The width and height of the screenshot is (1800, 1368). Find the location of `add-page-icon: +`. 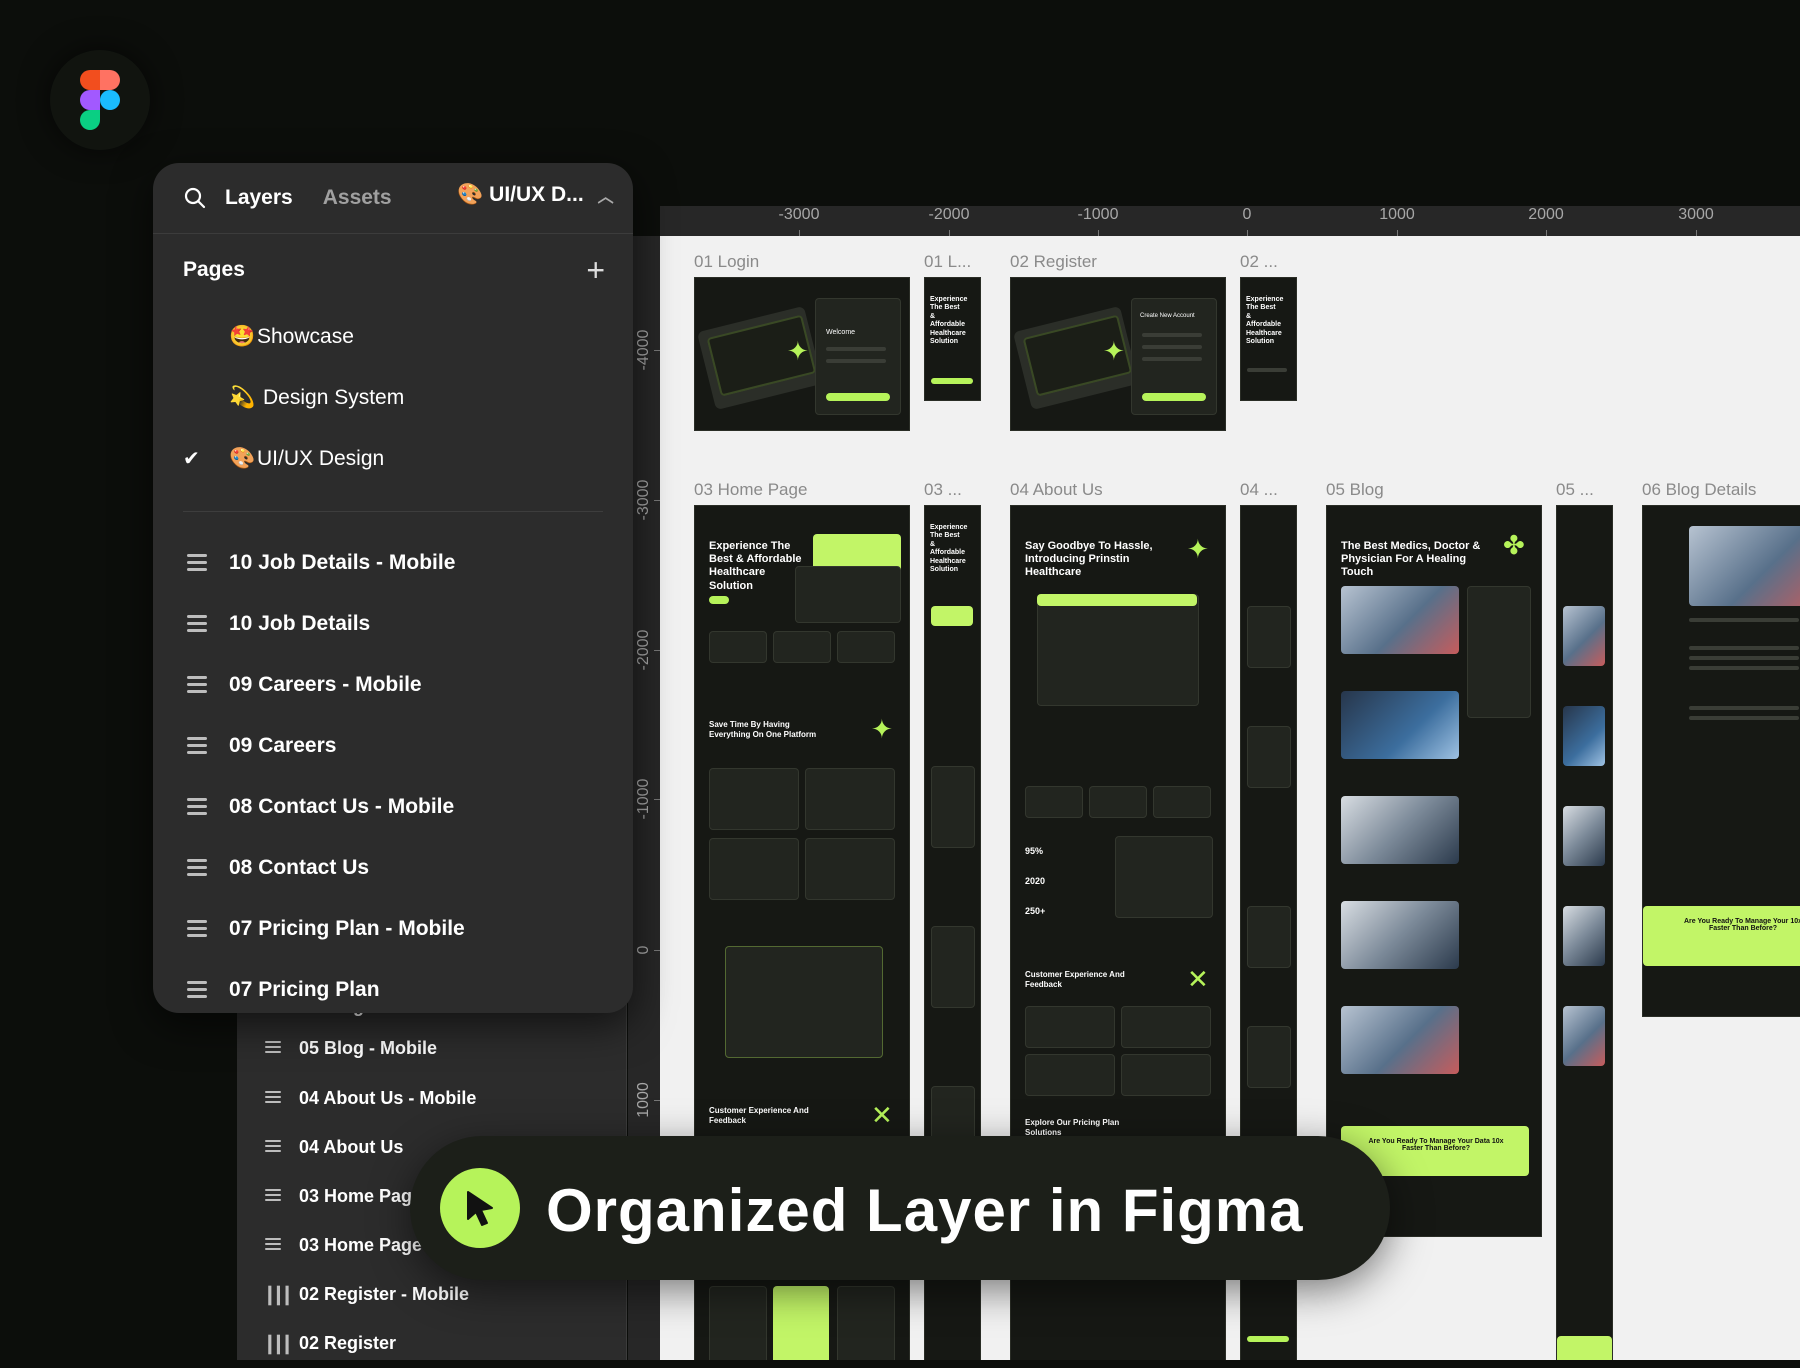

add-page-icon: + is located at coordinates (595, 270).